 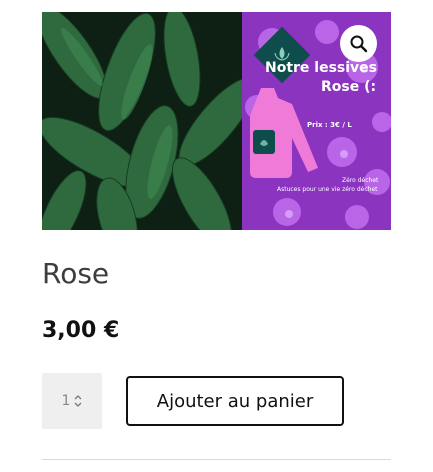 What do you see at coordinates (216, 459) in the screenshot?
I see `divider` at bounding box center [216, 459].